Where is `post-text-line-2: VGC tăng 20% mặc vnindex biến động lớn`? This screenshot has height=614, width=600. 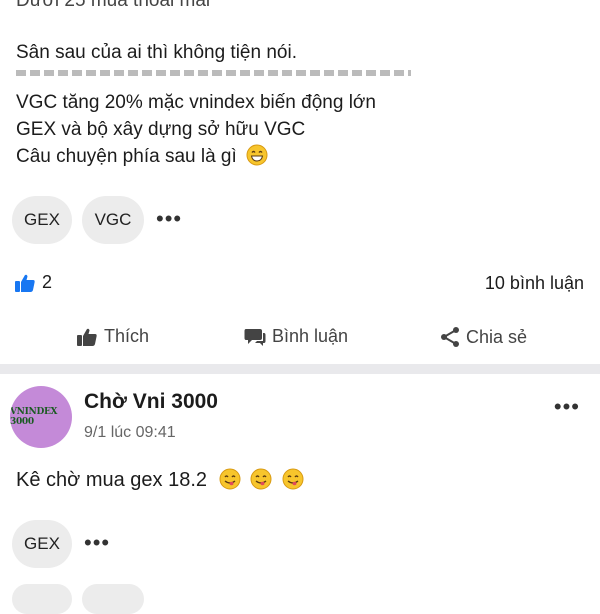 post-text-line-2: VGC tăng 20% mặc vnindex biến động lớn is located at coordinates (196, 102).